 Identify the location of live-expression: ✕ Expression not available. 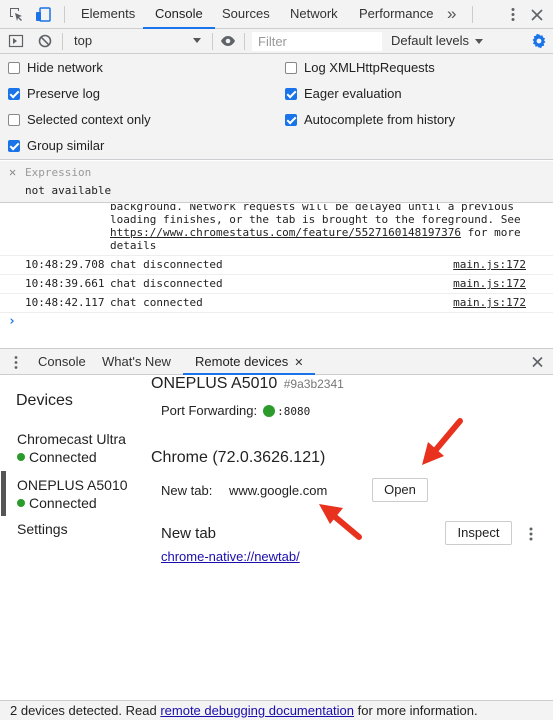
(276, 182).